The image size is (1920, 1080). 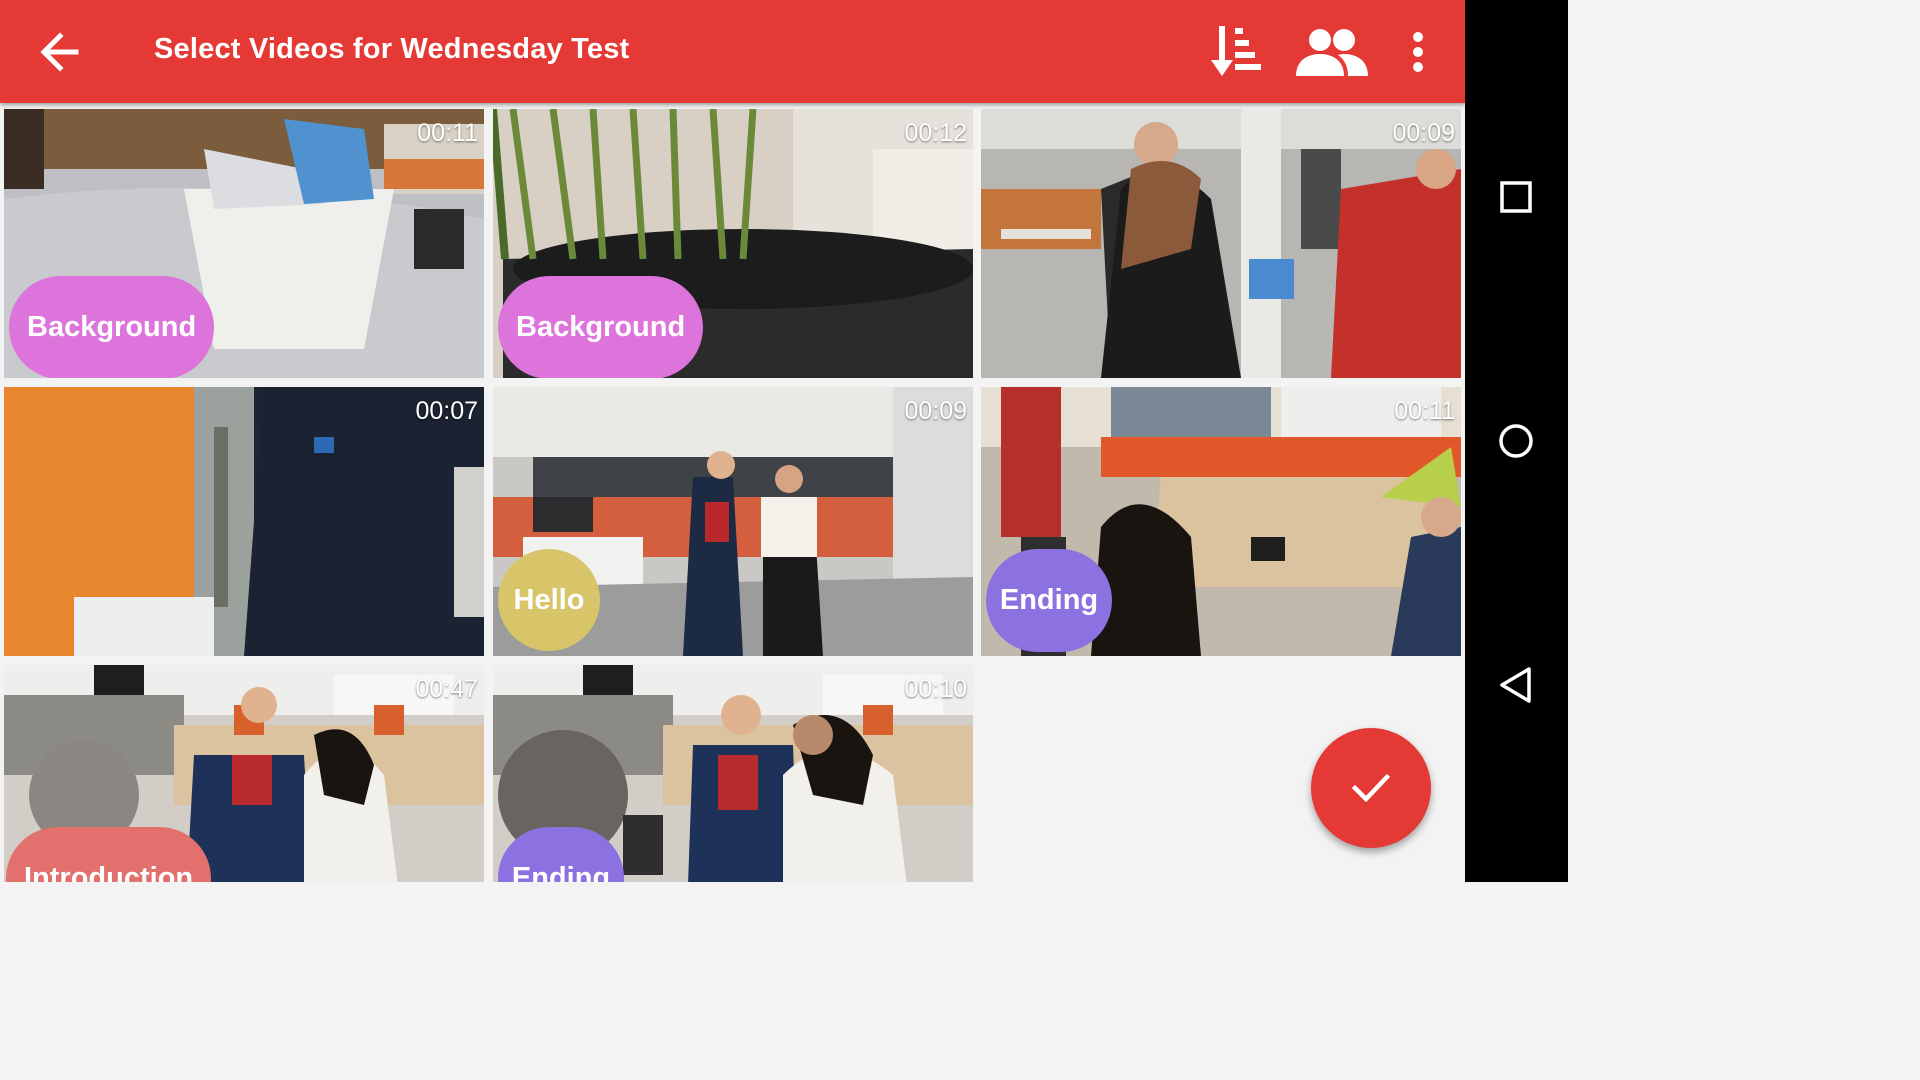 I want to click on video-tile: 00:10 Ending, so click(x=733, y=773).